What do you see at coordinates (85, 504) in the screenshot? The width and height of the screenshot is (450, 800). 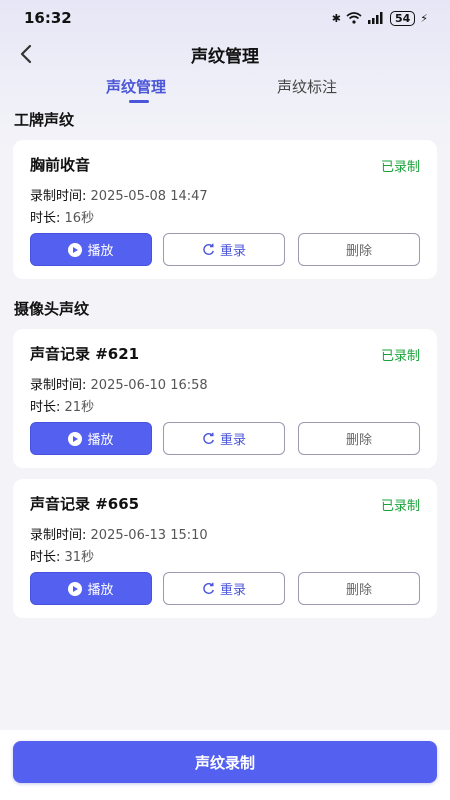 I see `card-name: 声音记录 #665` at bounding box center [85, 504].